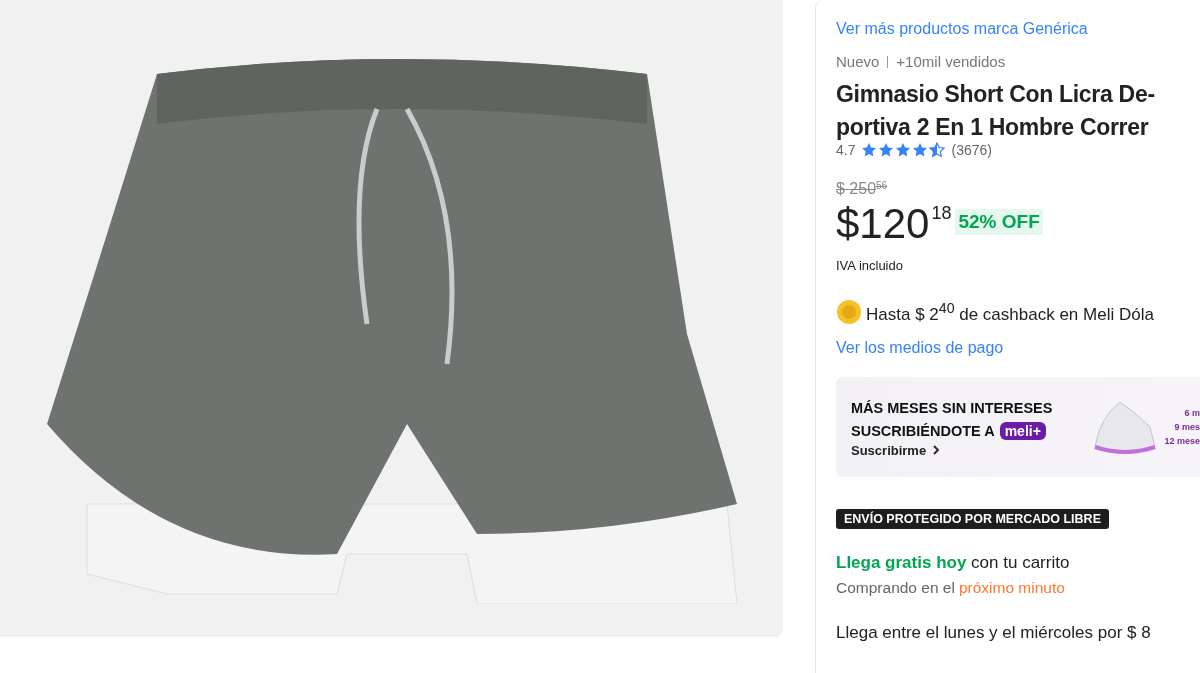 This screenshot has width=1200, height=673. Describe the element at coordinates (1011, 588) in the screenshot. I see `deadline-highlight: próximo minuto` at that location.